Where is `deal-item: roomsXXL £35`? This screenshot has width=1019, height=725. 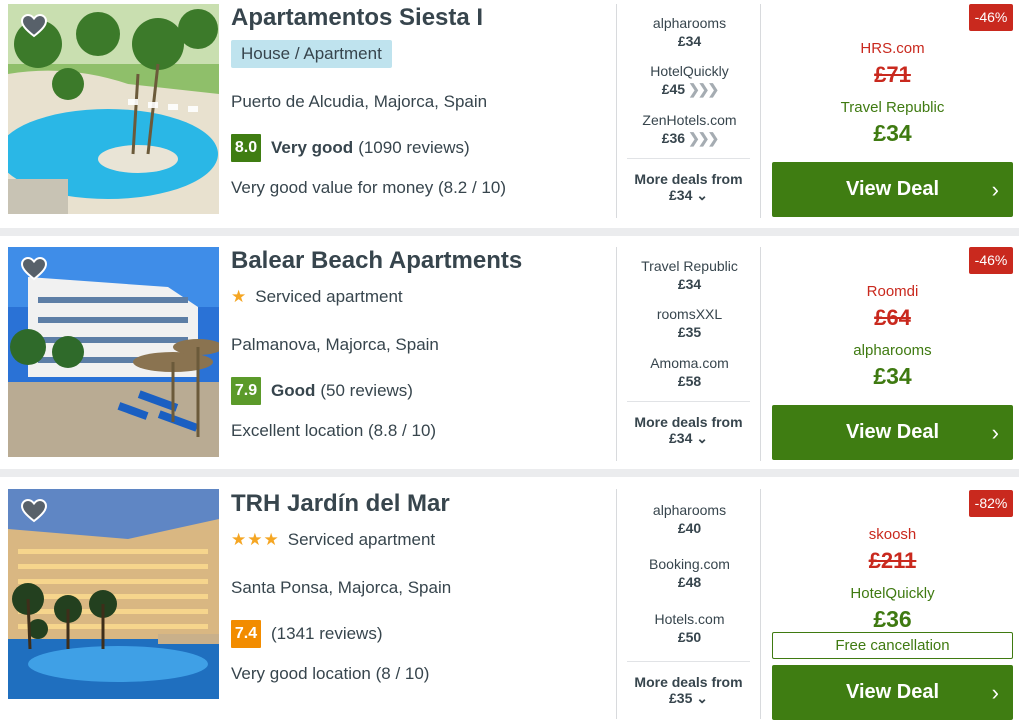
deal-item: roomsXXL £35 is located at coordinates (689, 323).